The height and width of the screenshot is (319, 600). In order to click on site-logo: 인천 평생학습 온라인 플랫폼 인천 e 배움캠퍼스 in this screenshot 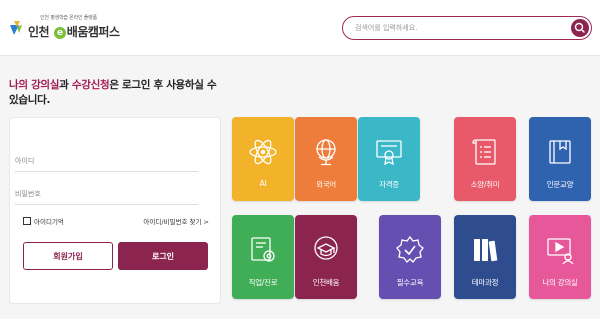, I will do `click(75, 30)`.